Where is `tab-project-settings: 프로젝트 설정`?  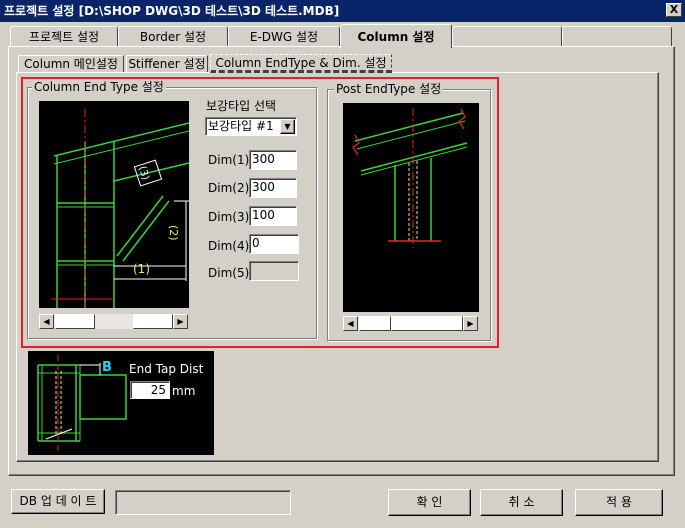 tab-project-settings: 프로젝트 설정 is located at coordinates (64, 36).